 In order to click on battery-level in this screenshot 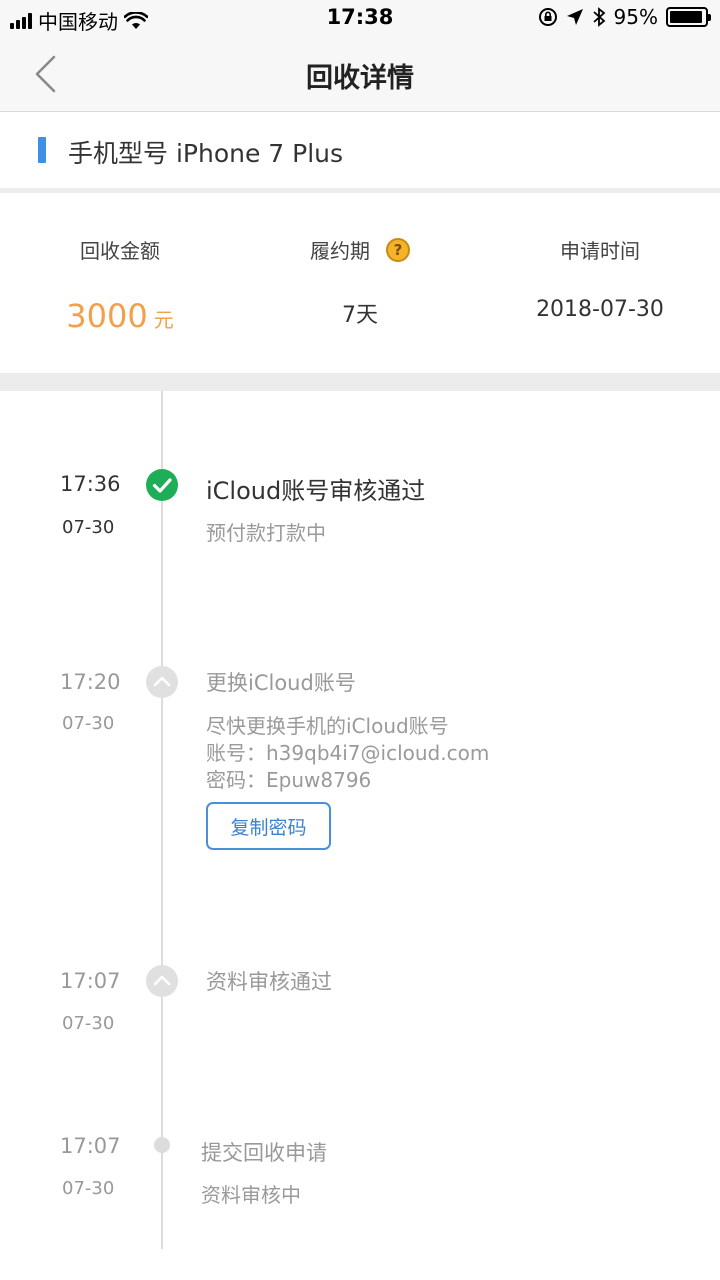, I will do `click(686, 17)`.